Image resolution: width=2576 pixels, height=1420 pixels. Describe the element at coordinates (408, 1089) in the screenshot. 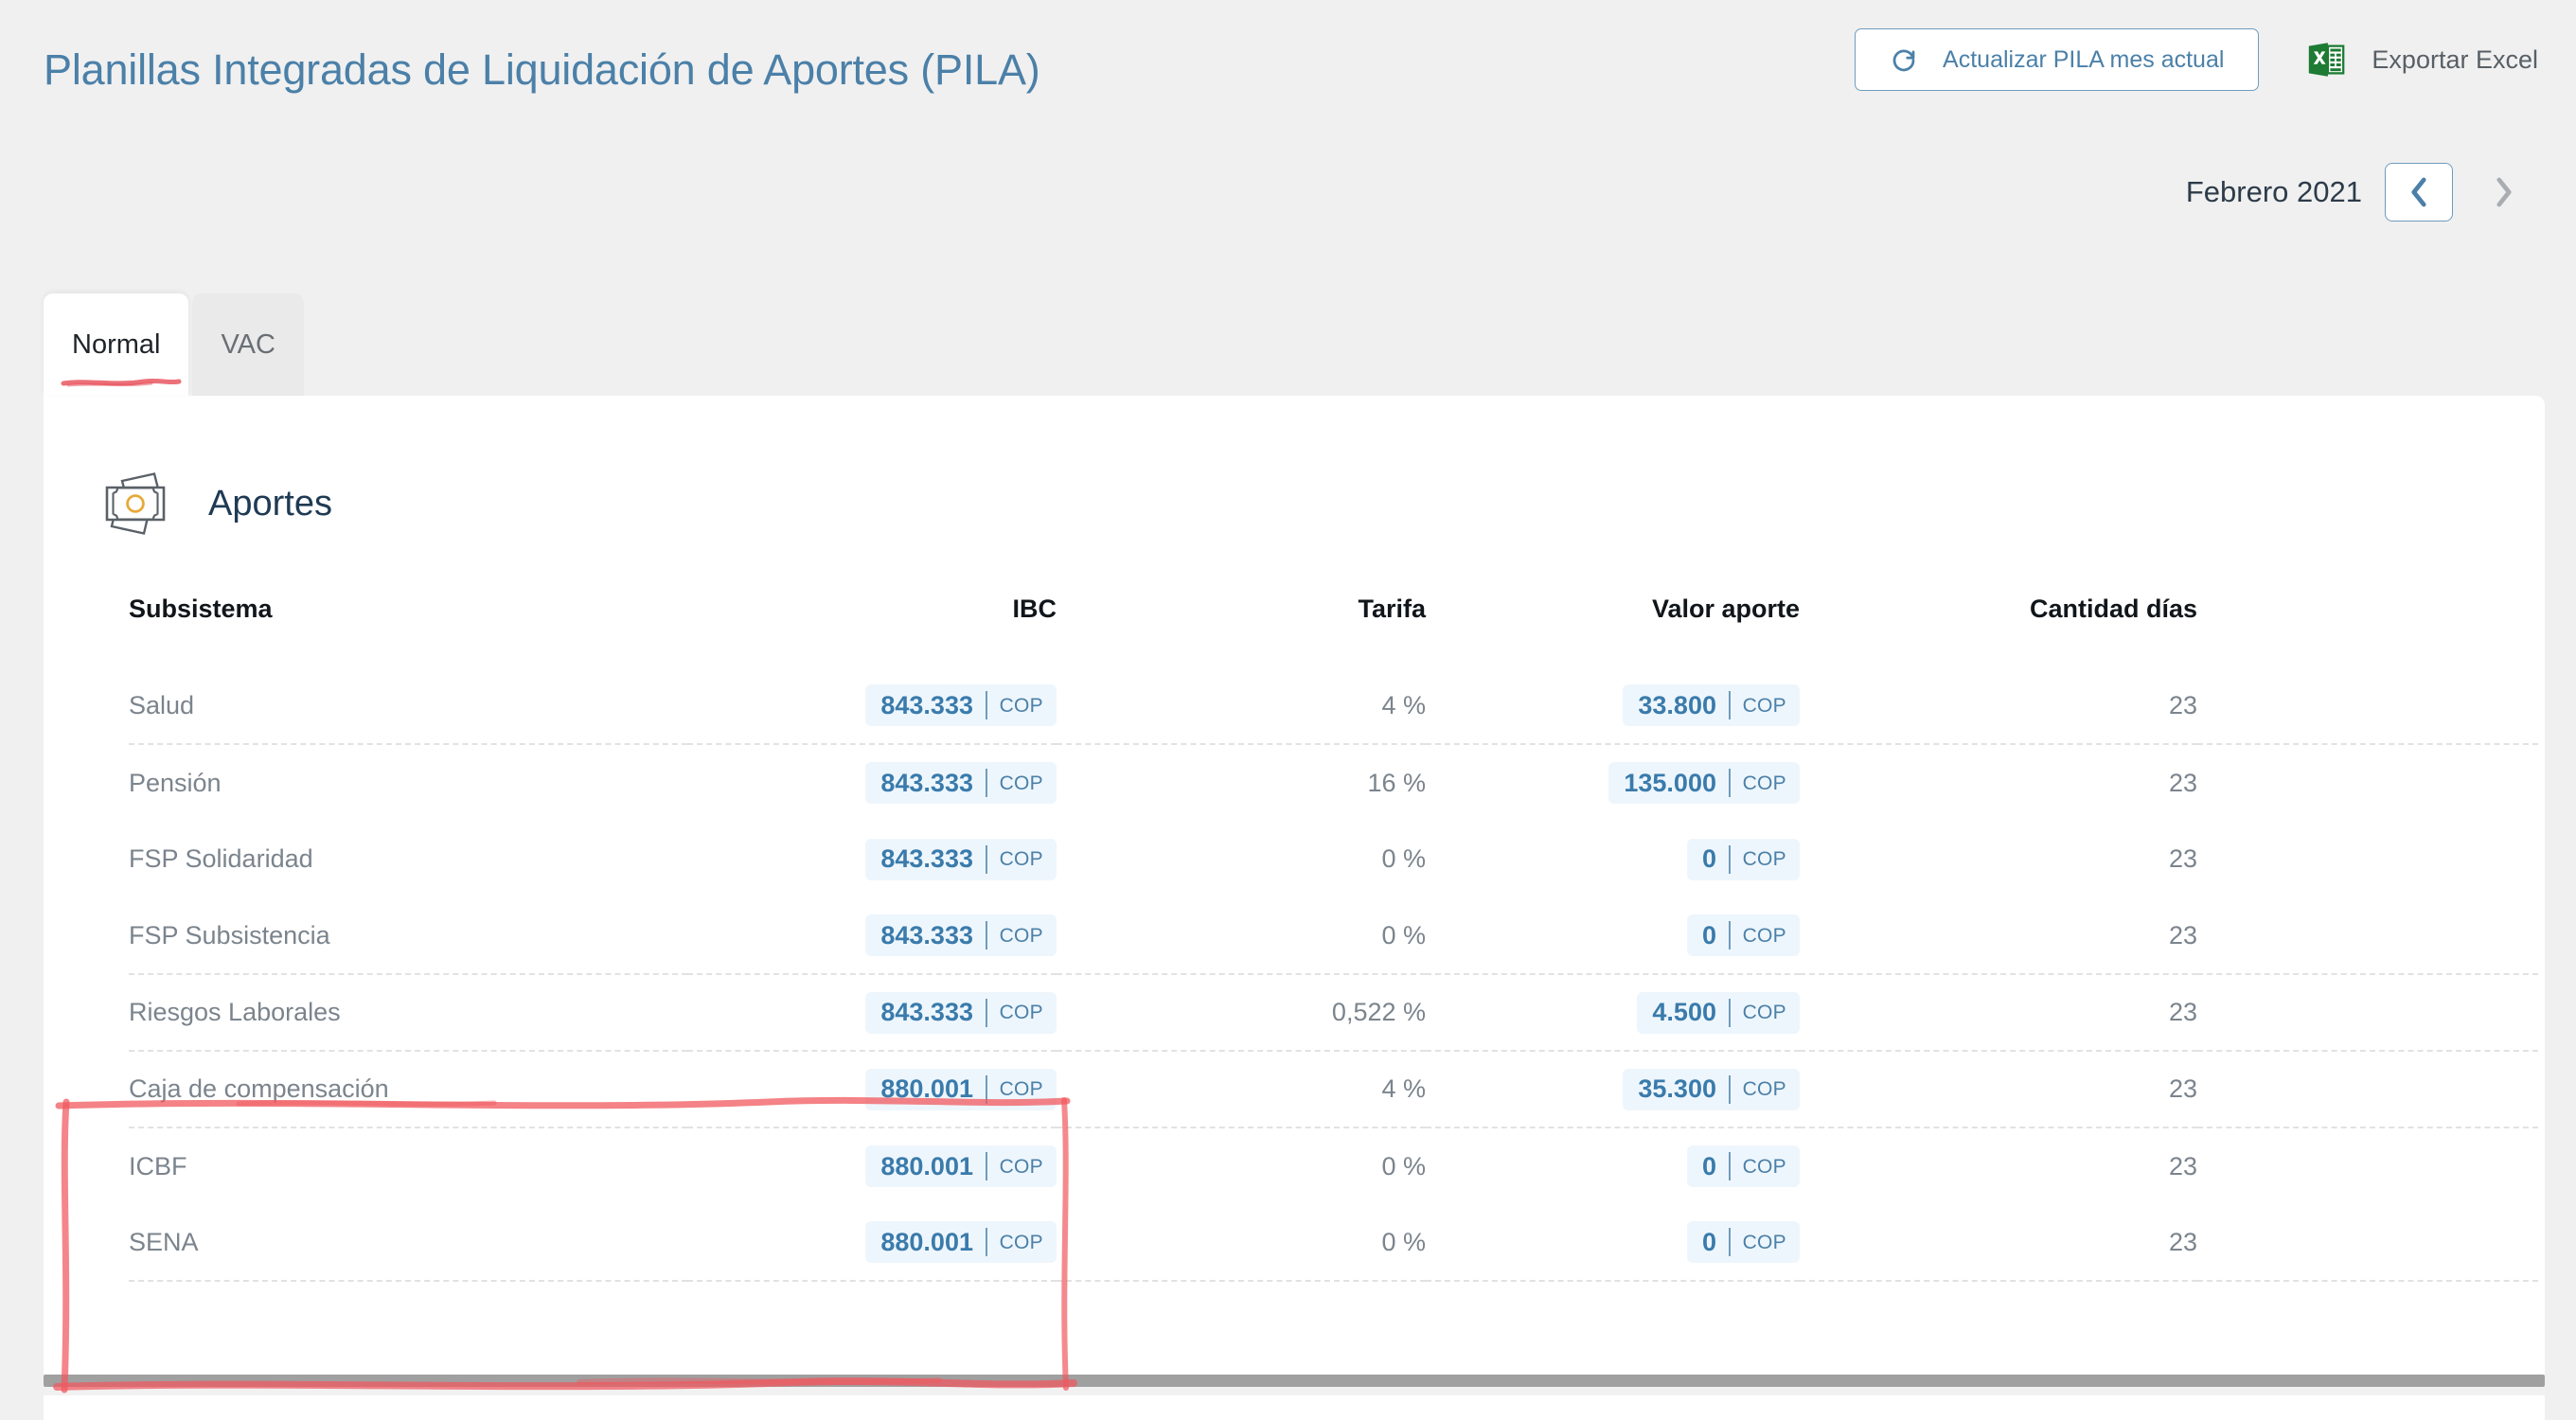

I see `cell-subsistema: Caja de compensación` at that location.